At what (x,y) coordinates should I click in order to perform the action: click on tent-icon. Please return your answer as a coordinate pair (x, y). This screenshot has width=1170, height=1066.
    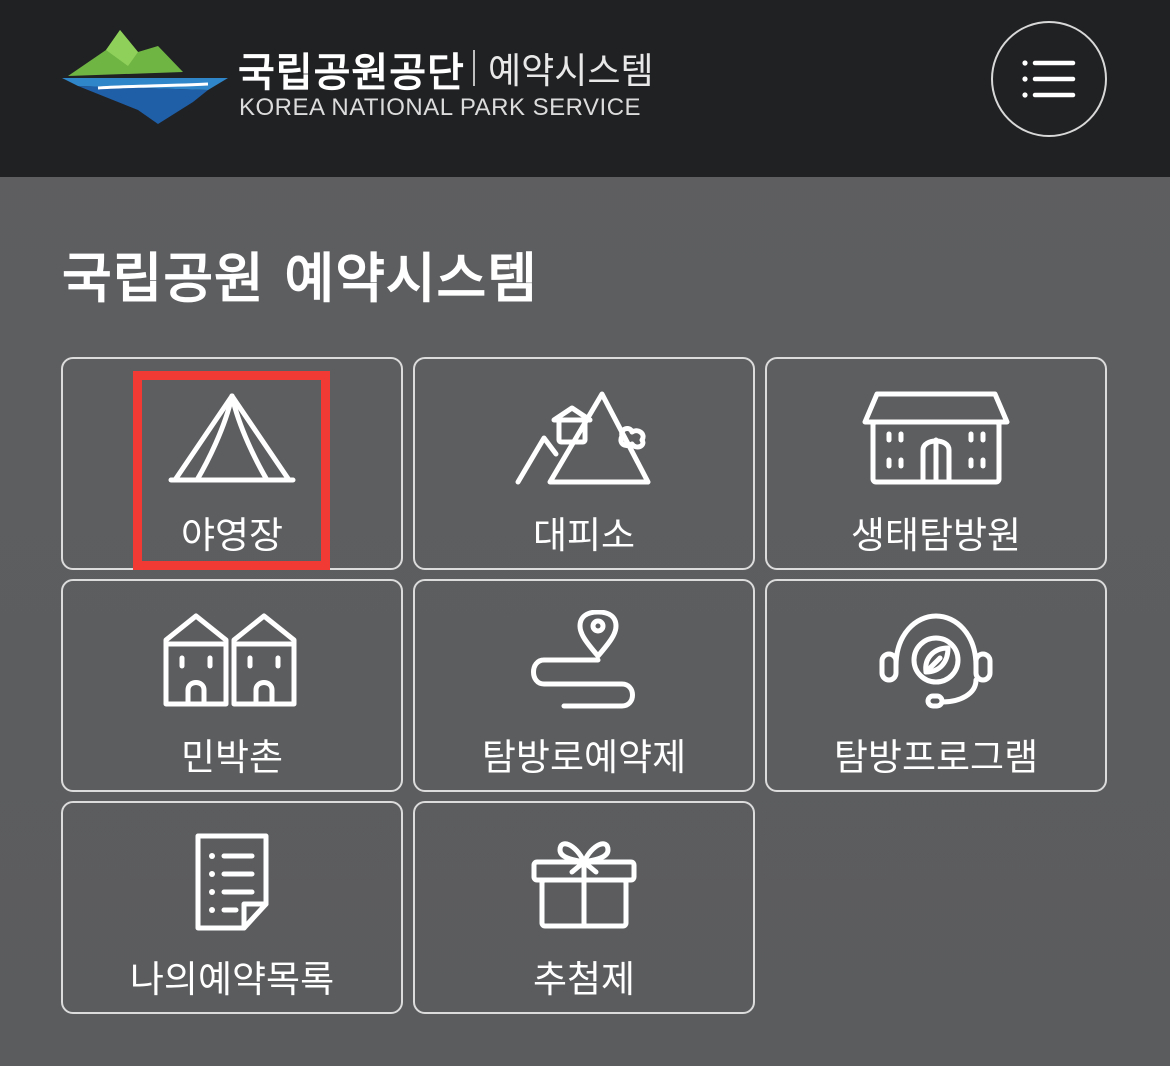
    Looking at the image, I should click on (232, 438).